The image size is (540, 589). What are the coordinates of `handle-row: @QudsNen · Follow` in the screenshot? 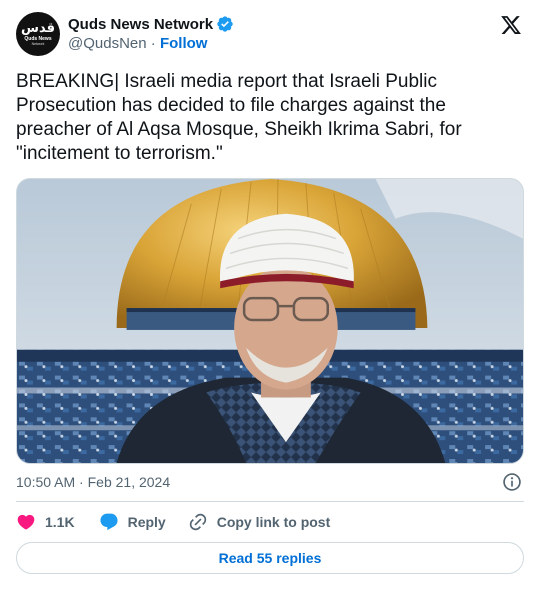 It's located at (151, 44).